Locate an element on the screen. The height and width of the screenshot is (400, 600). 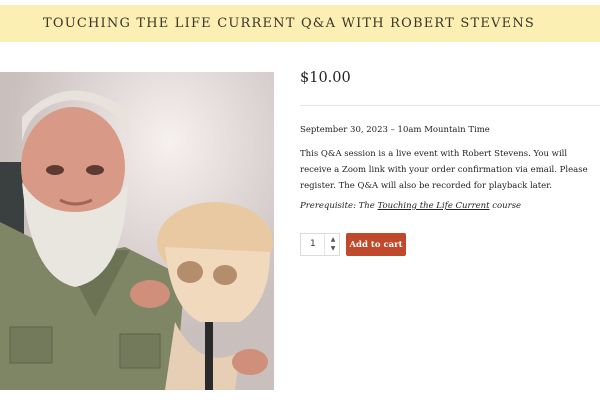
quantity-stepper: ▲ ▼ is located at coordinates (332, 244).